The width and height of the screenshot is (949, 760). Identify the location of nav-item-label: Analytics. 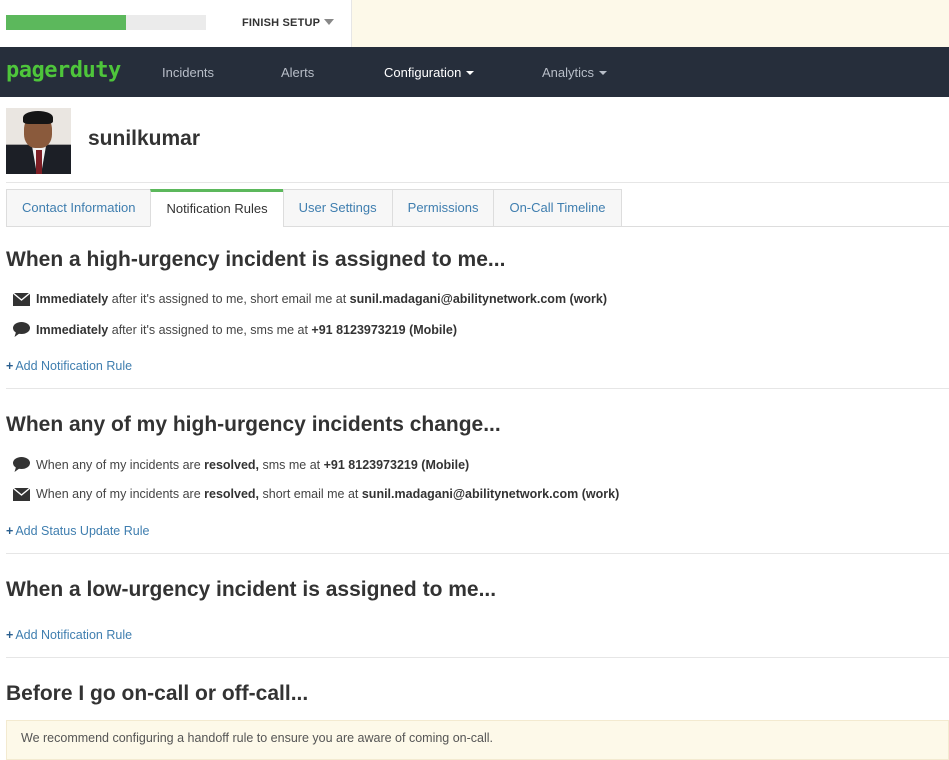
(568, 72).